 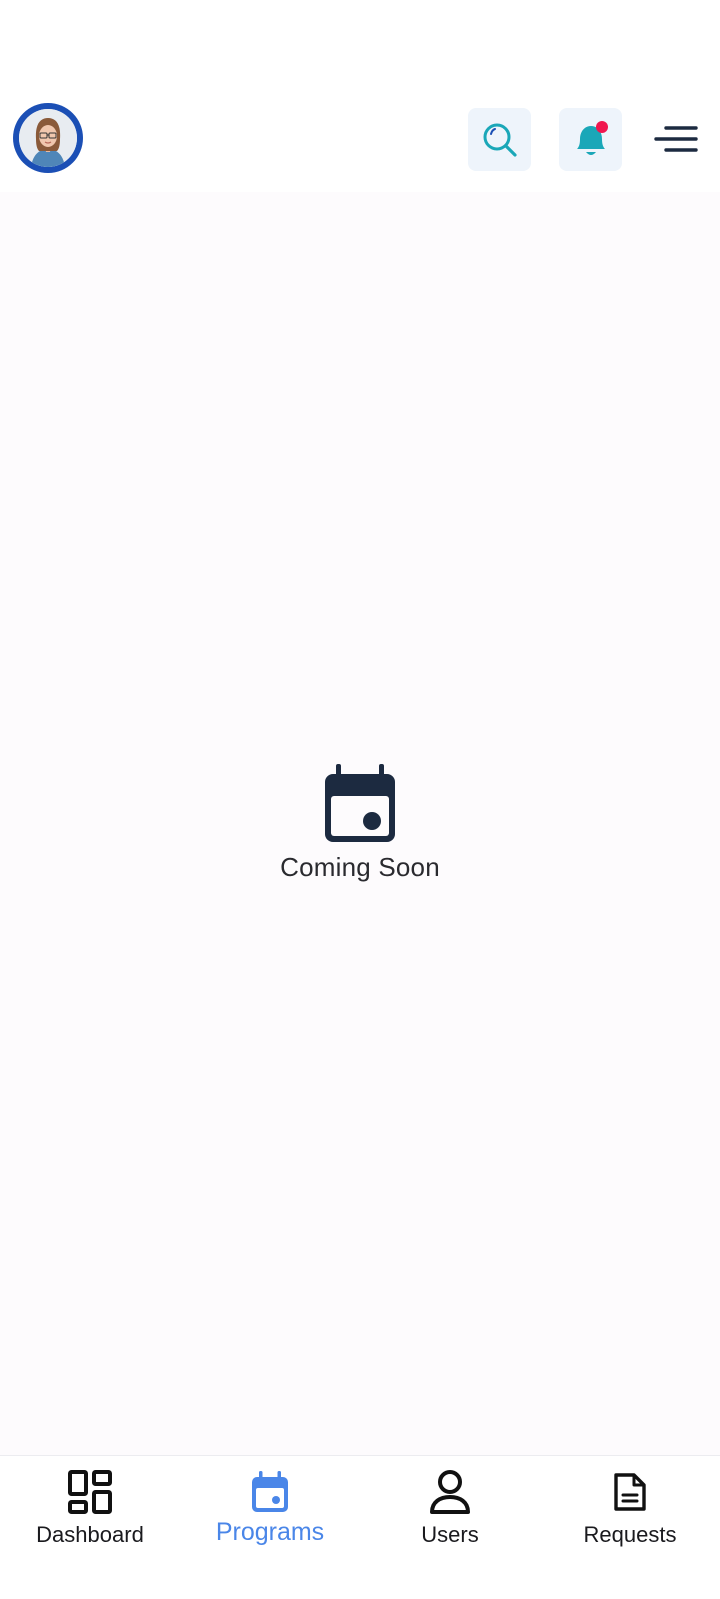 I want to click on empty-state: Coming Soon, so click(x=360, y=821).